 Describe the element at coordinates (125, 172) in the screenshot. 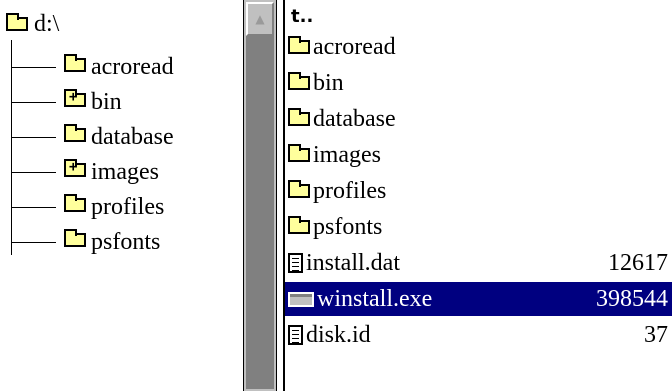

I see `tree-item-label: images` at that location.